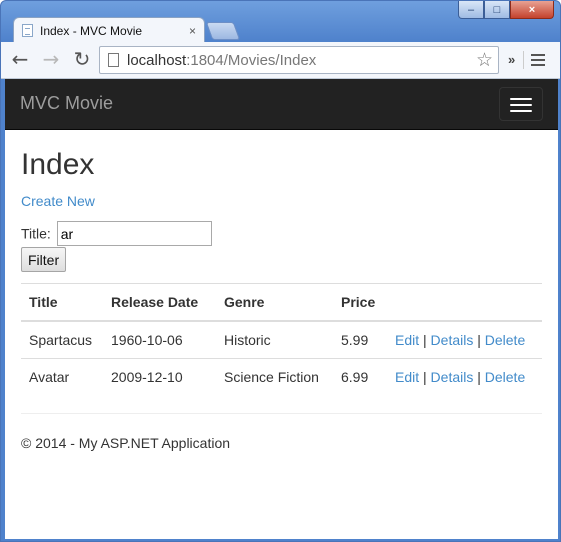 Image resolution: width=561 pixels, height=542 pixels. I want to click on new-tab-button, so click(223, 31).